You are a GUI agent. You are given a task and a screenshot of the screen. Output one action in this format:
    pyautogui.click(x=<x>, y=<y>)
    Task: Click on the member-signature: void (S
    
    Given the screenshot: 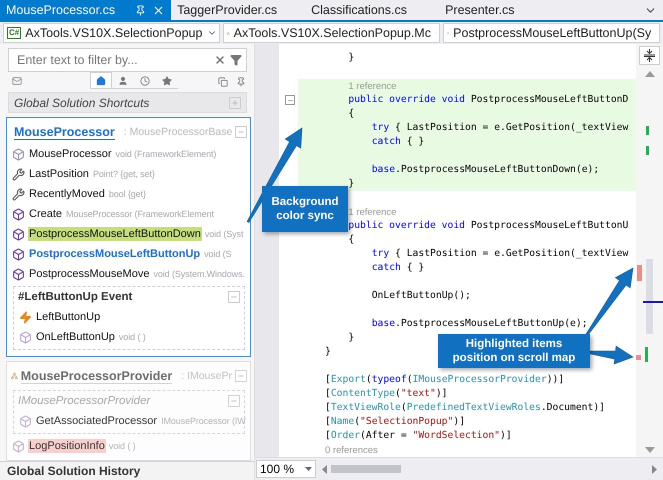 What is the action you would take?
    pyautogui.click(x=218, y=254)
    